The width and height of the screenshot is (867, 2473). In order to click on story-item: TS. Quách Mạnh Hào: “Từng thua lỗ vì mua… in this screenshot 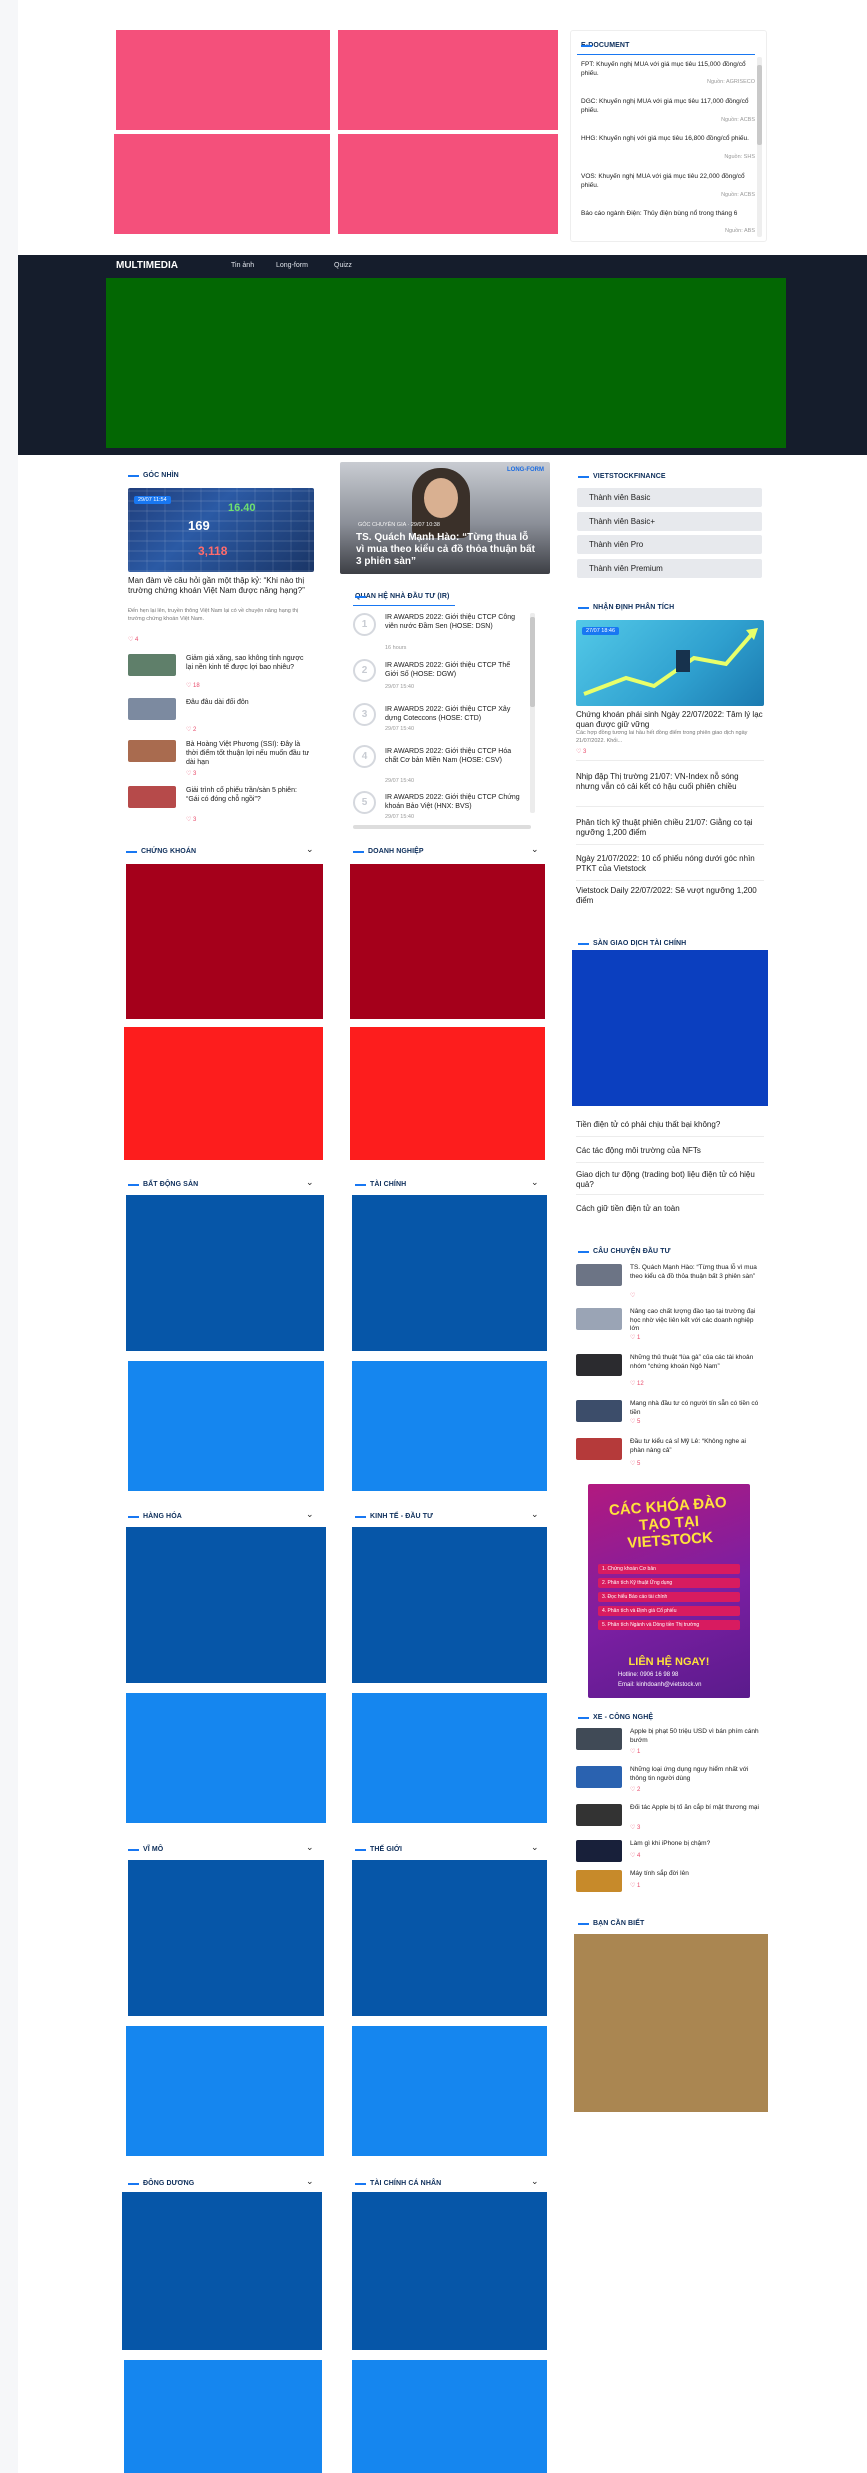, I will do `click(696, 1272)`.